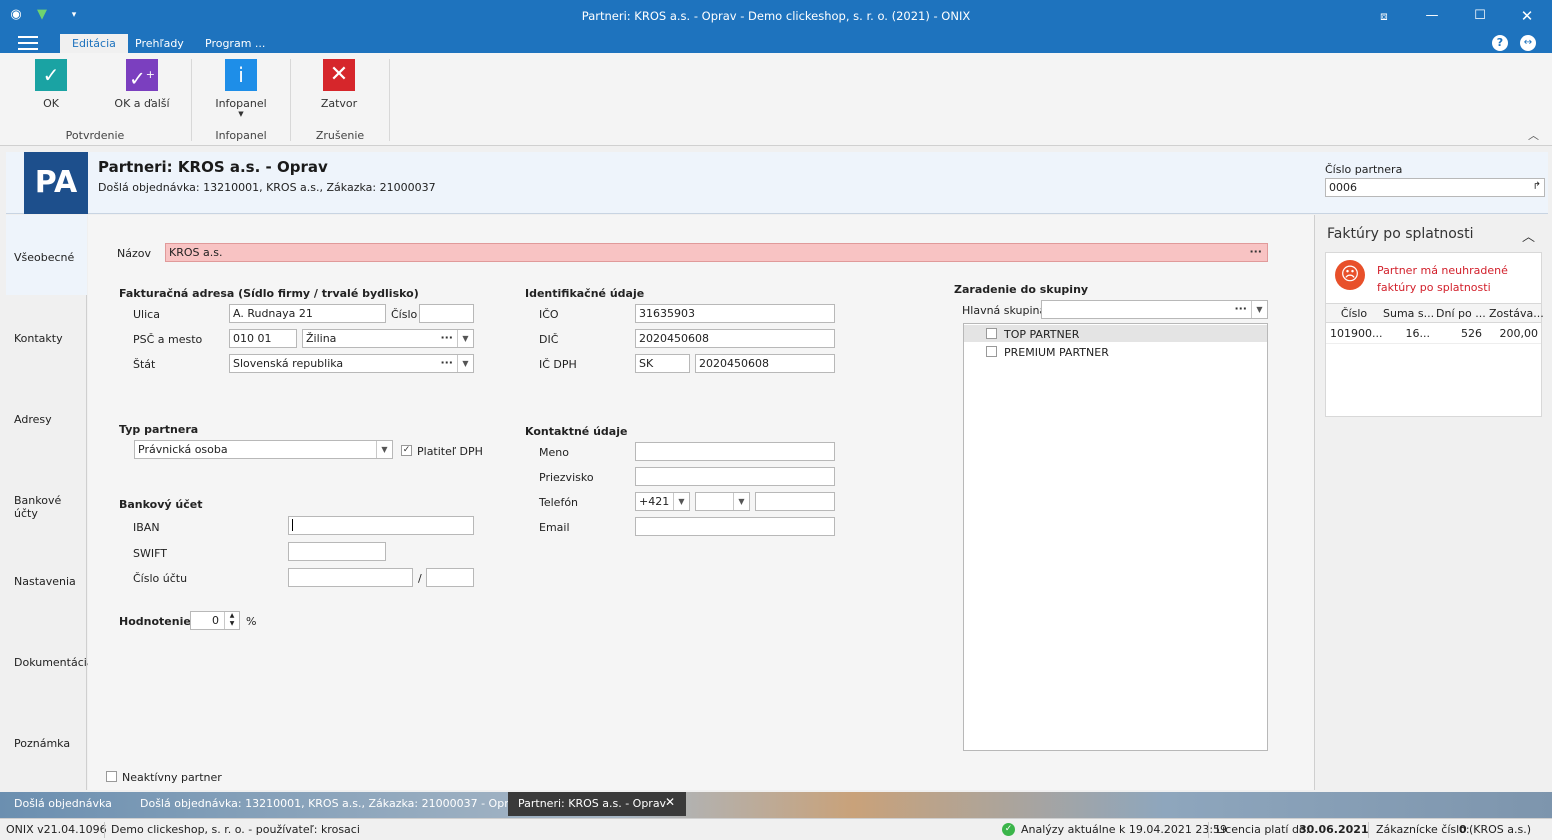 The image size is (1552, 840). Describe the element at coordinates (1350, 275) in the screenshot. I see `sad-face-icon: ☹` at that location.